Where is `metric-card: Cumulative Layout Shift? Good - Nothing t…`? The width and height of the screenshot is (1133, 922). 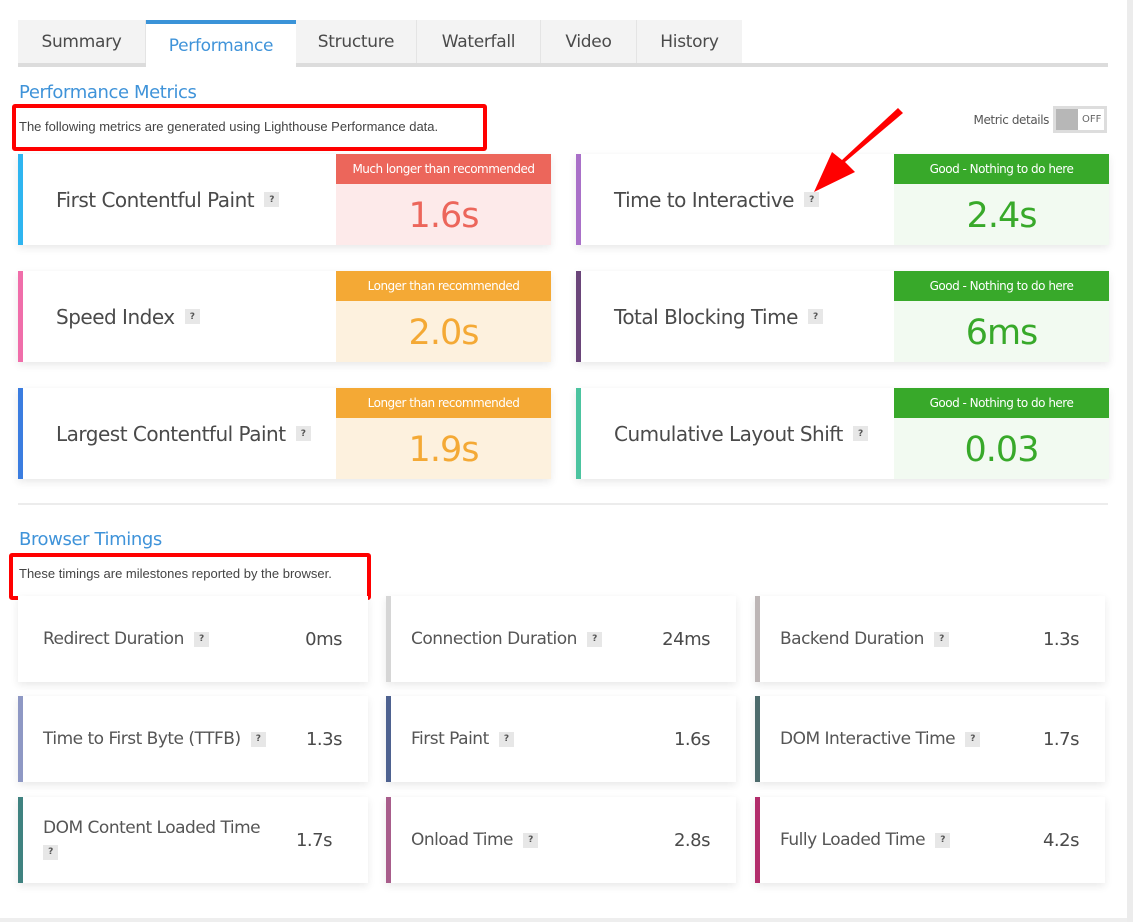
metric-card: Cumulative Layout Shift? Good - Nothing t… is located at coordinates (842, 433).